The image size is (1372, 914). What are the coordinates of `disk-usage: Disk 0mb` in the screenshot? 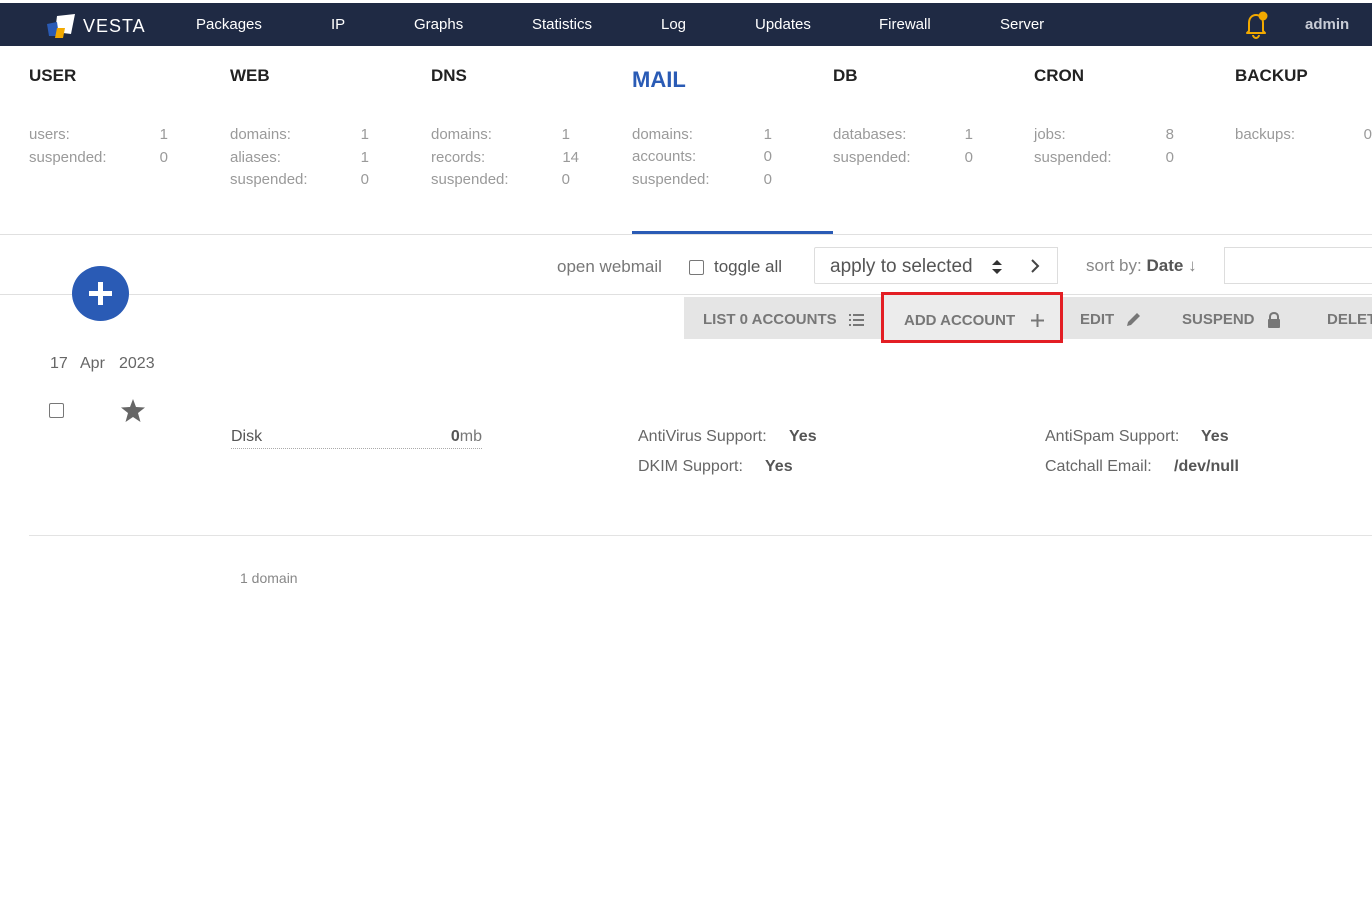 It's located at (356, 438).